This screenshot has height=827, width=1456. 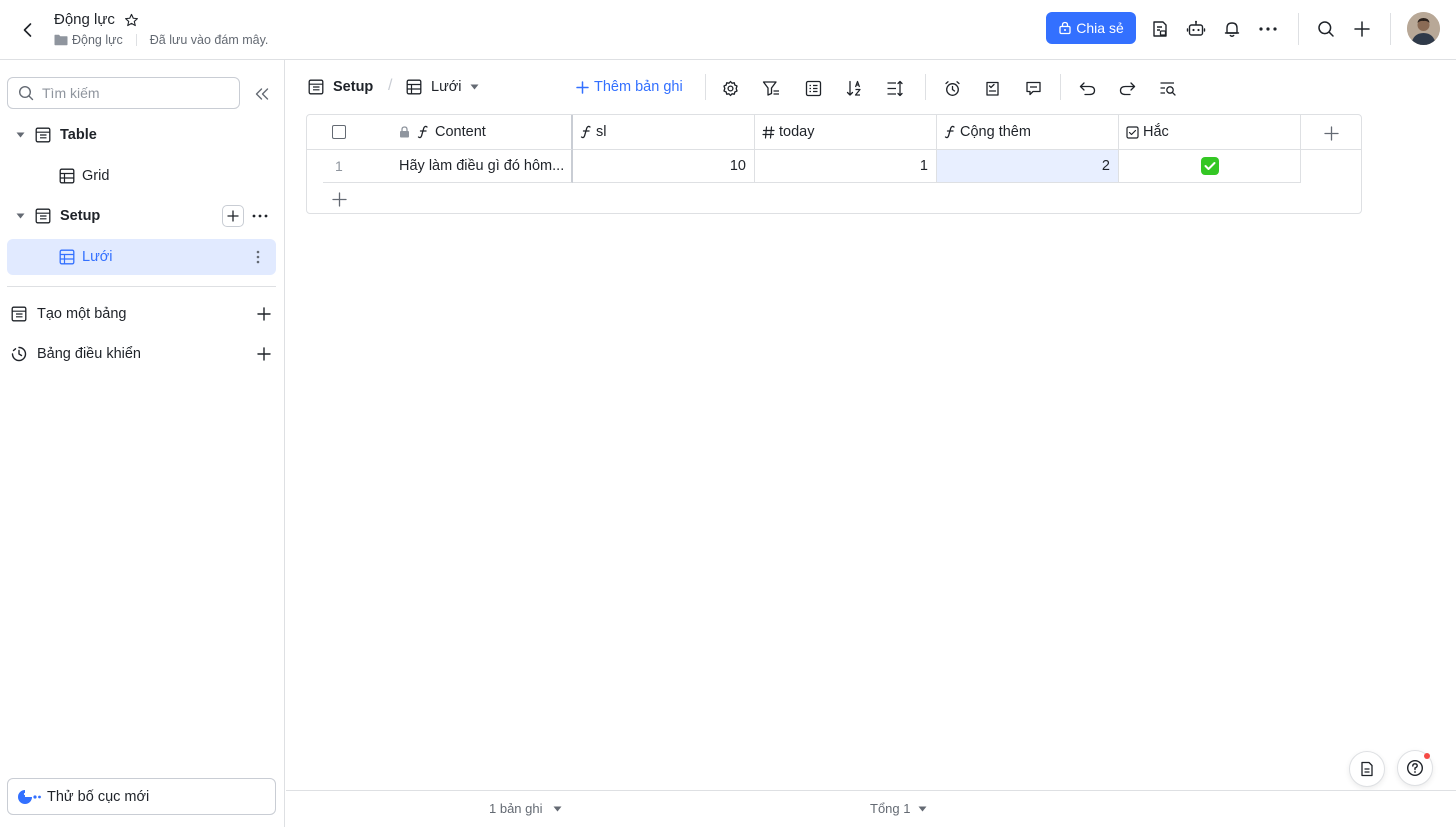 What do you see at coordinates (1028, 166) in the screenshot?
I see `cell-cong-them: 2` at bounding box center [1028, 166].